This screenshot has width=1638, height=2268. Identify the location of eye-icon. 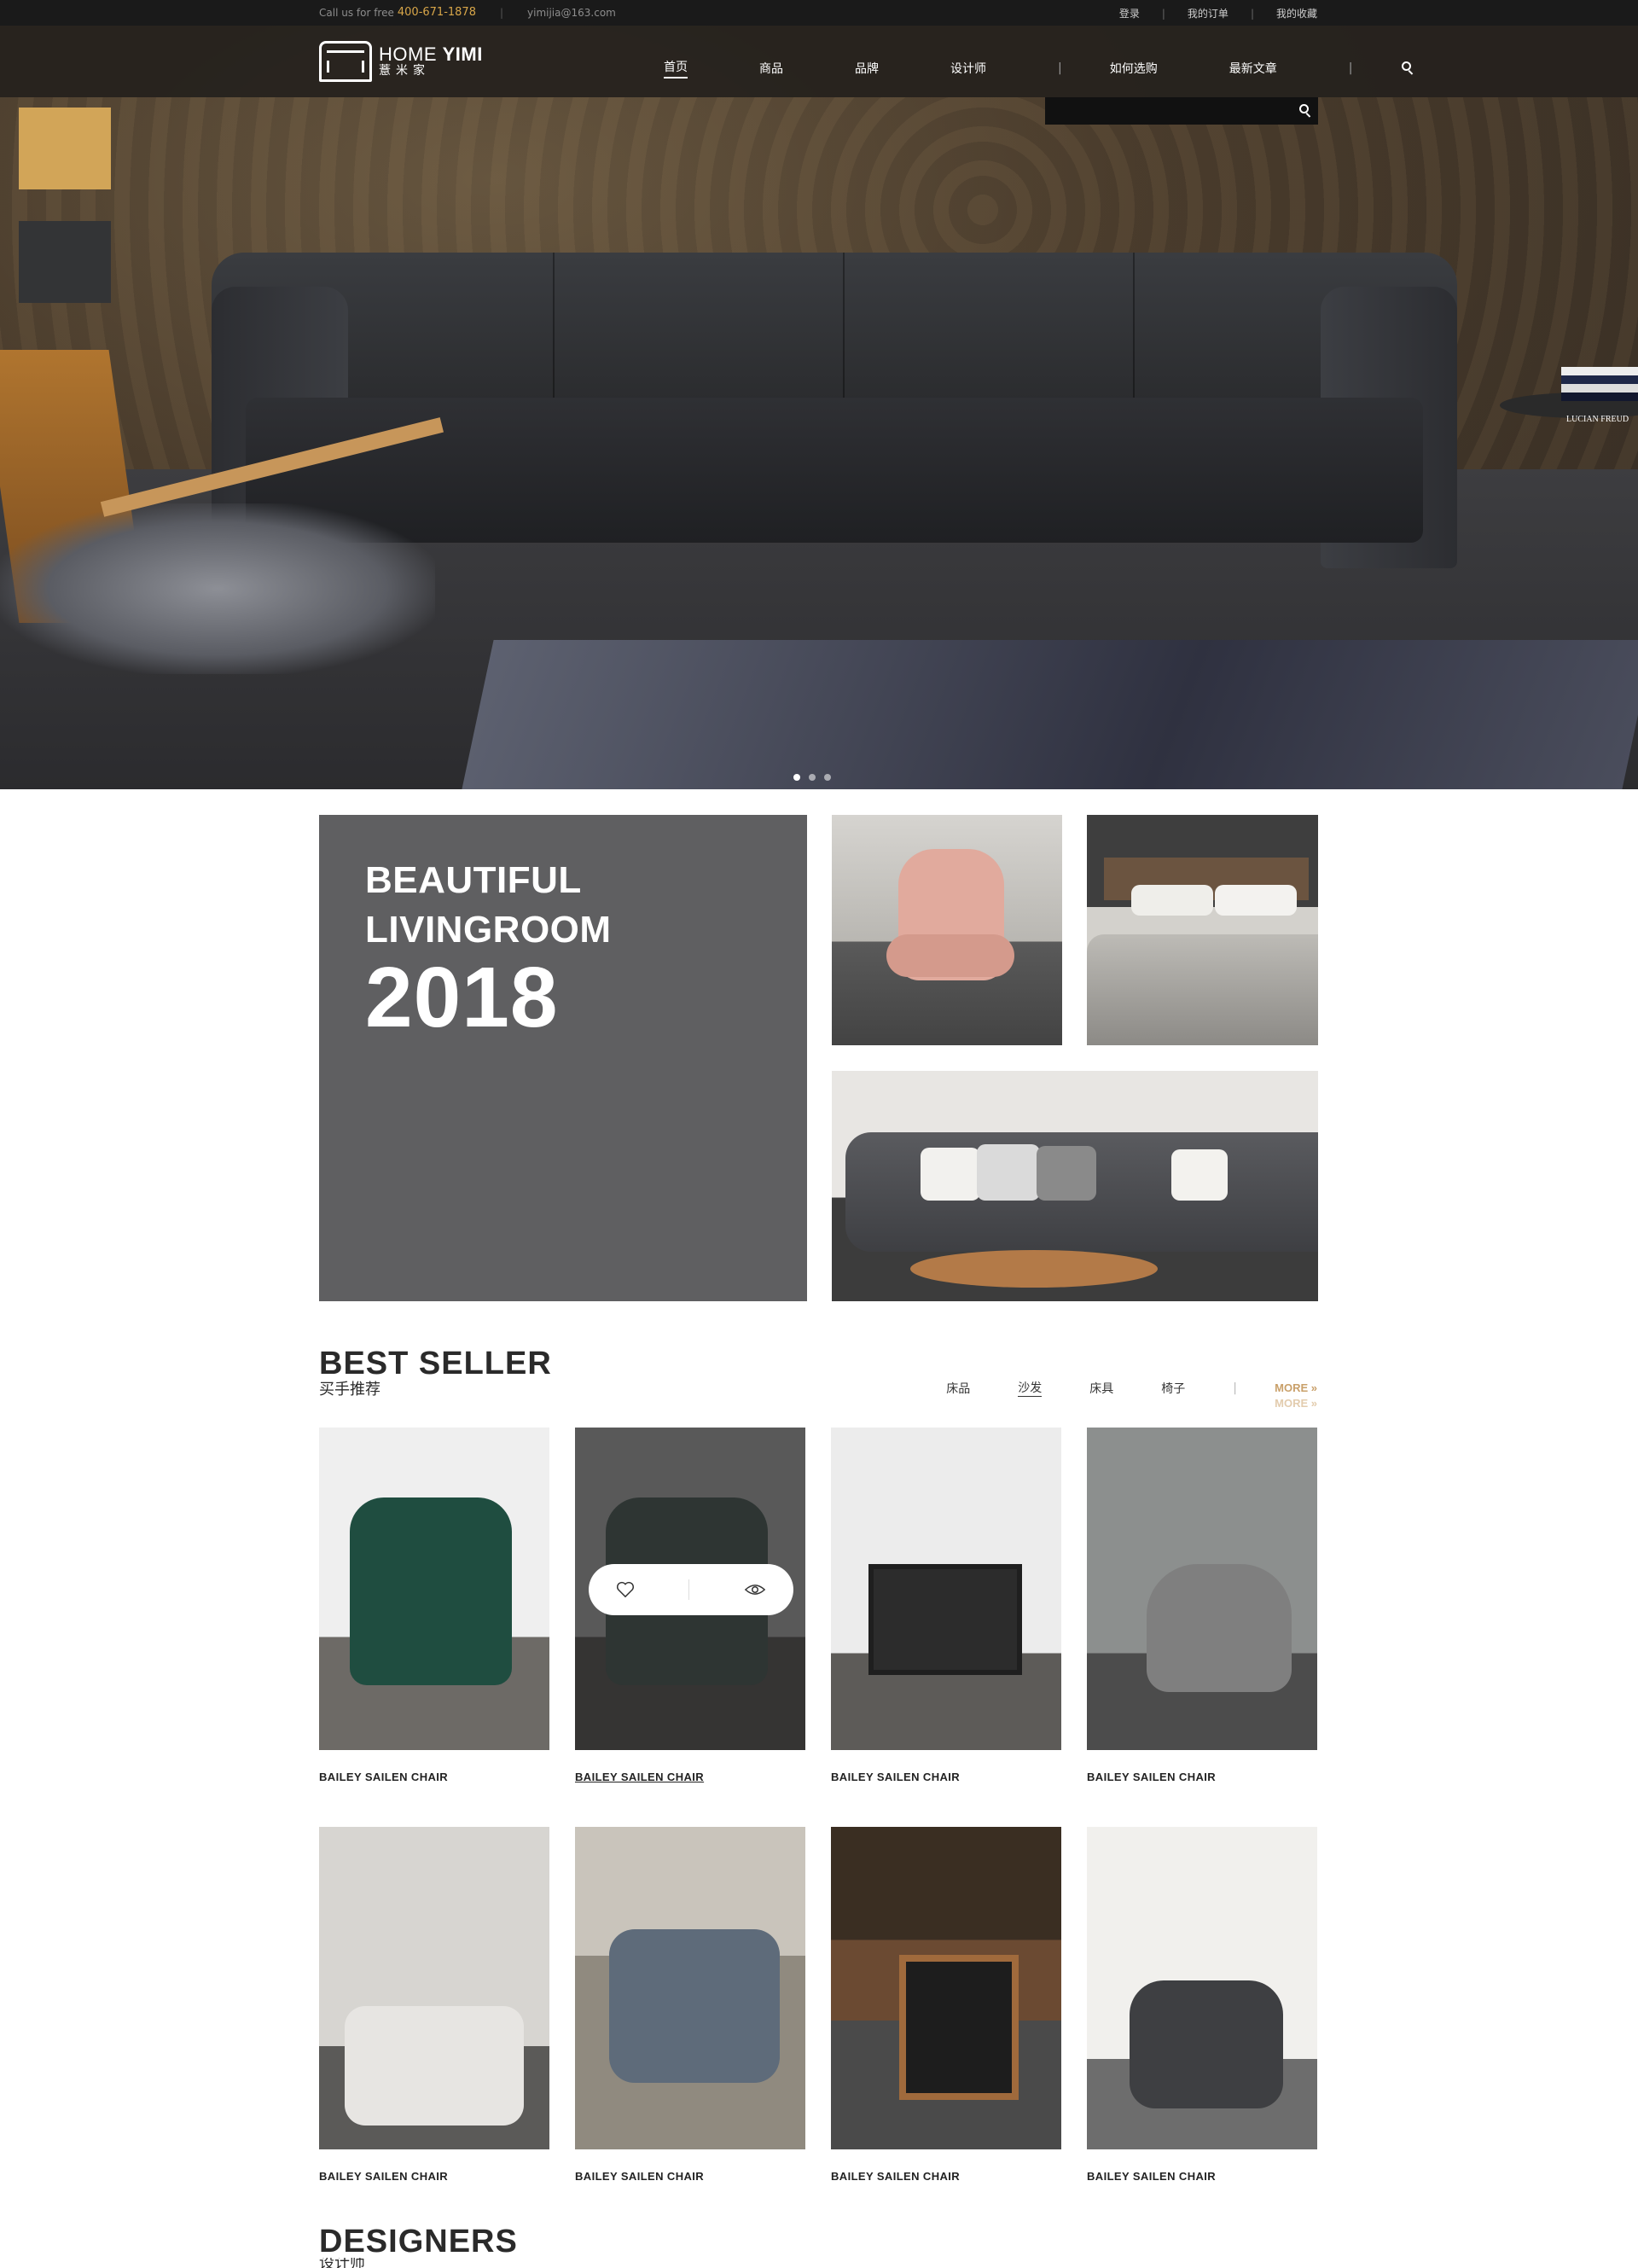
(755, 1589).